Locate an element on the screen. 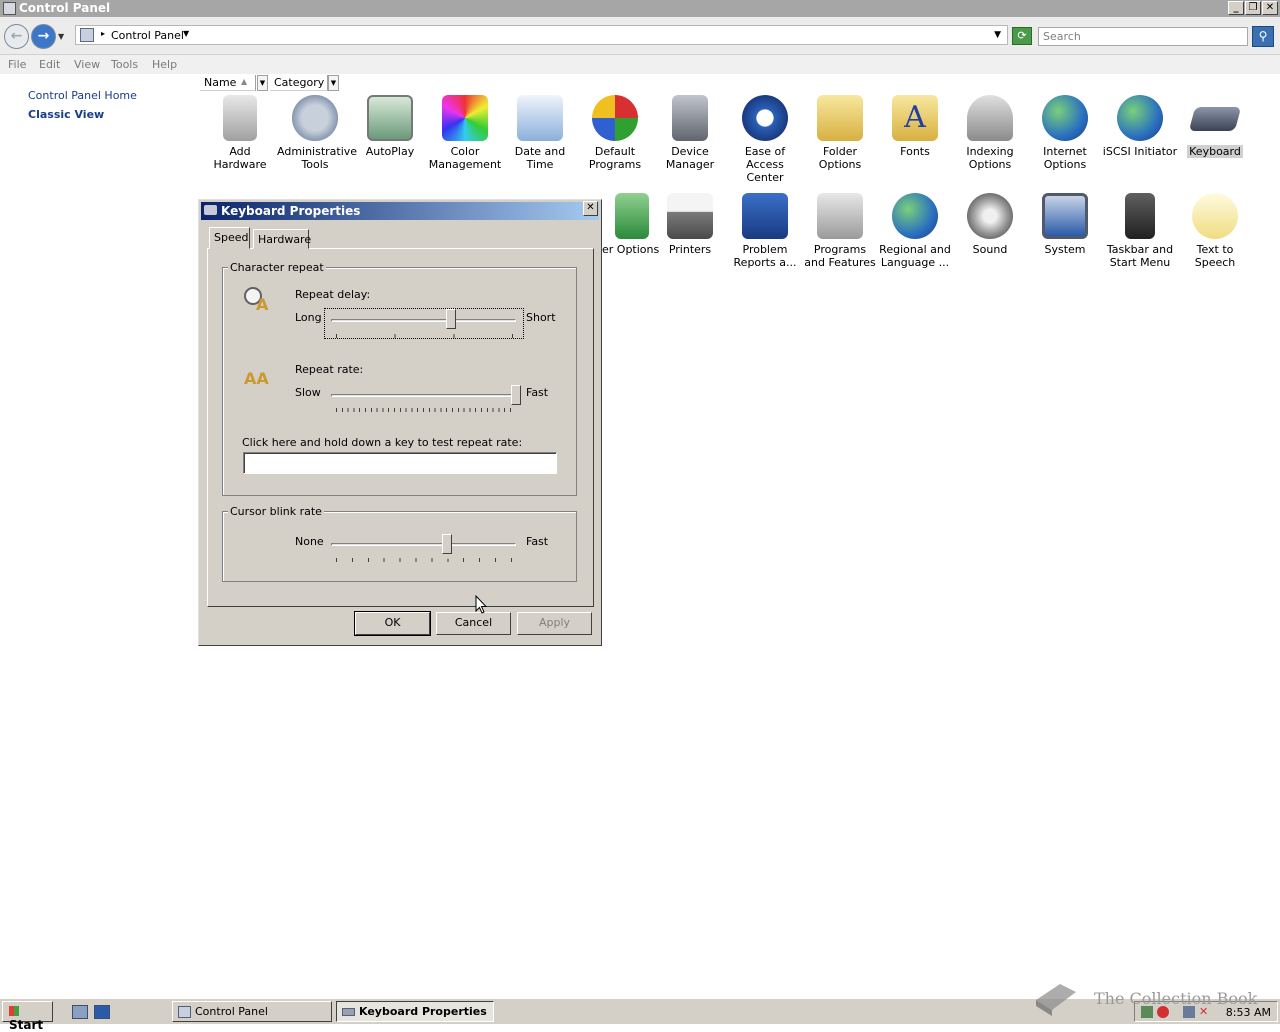 This screenshot has height=1032, width=1280. menu-help: Help is located at coordinates (164, 64).